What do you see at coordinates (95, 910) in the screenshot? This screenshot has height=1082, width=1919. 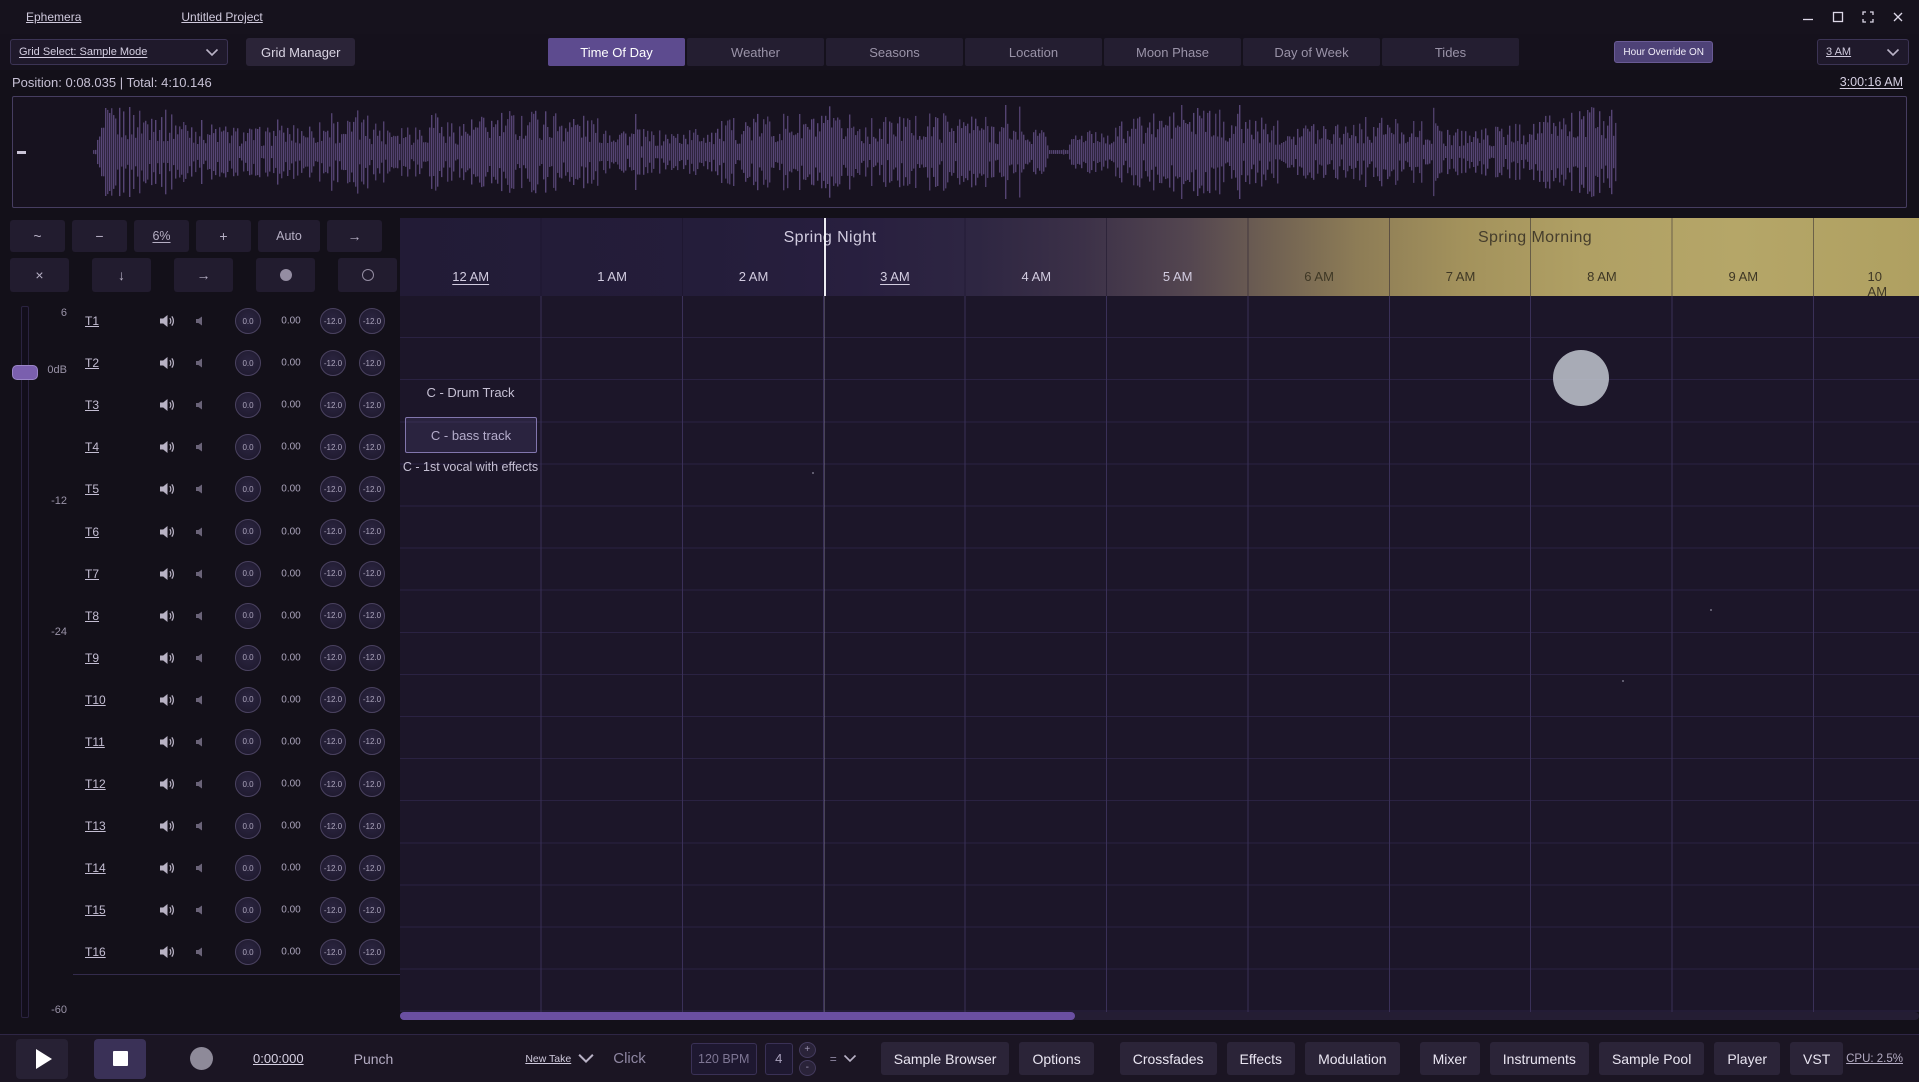 I see `track-name: T15` at bounding box center [95, 910].